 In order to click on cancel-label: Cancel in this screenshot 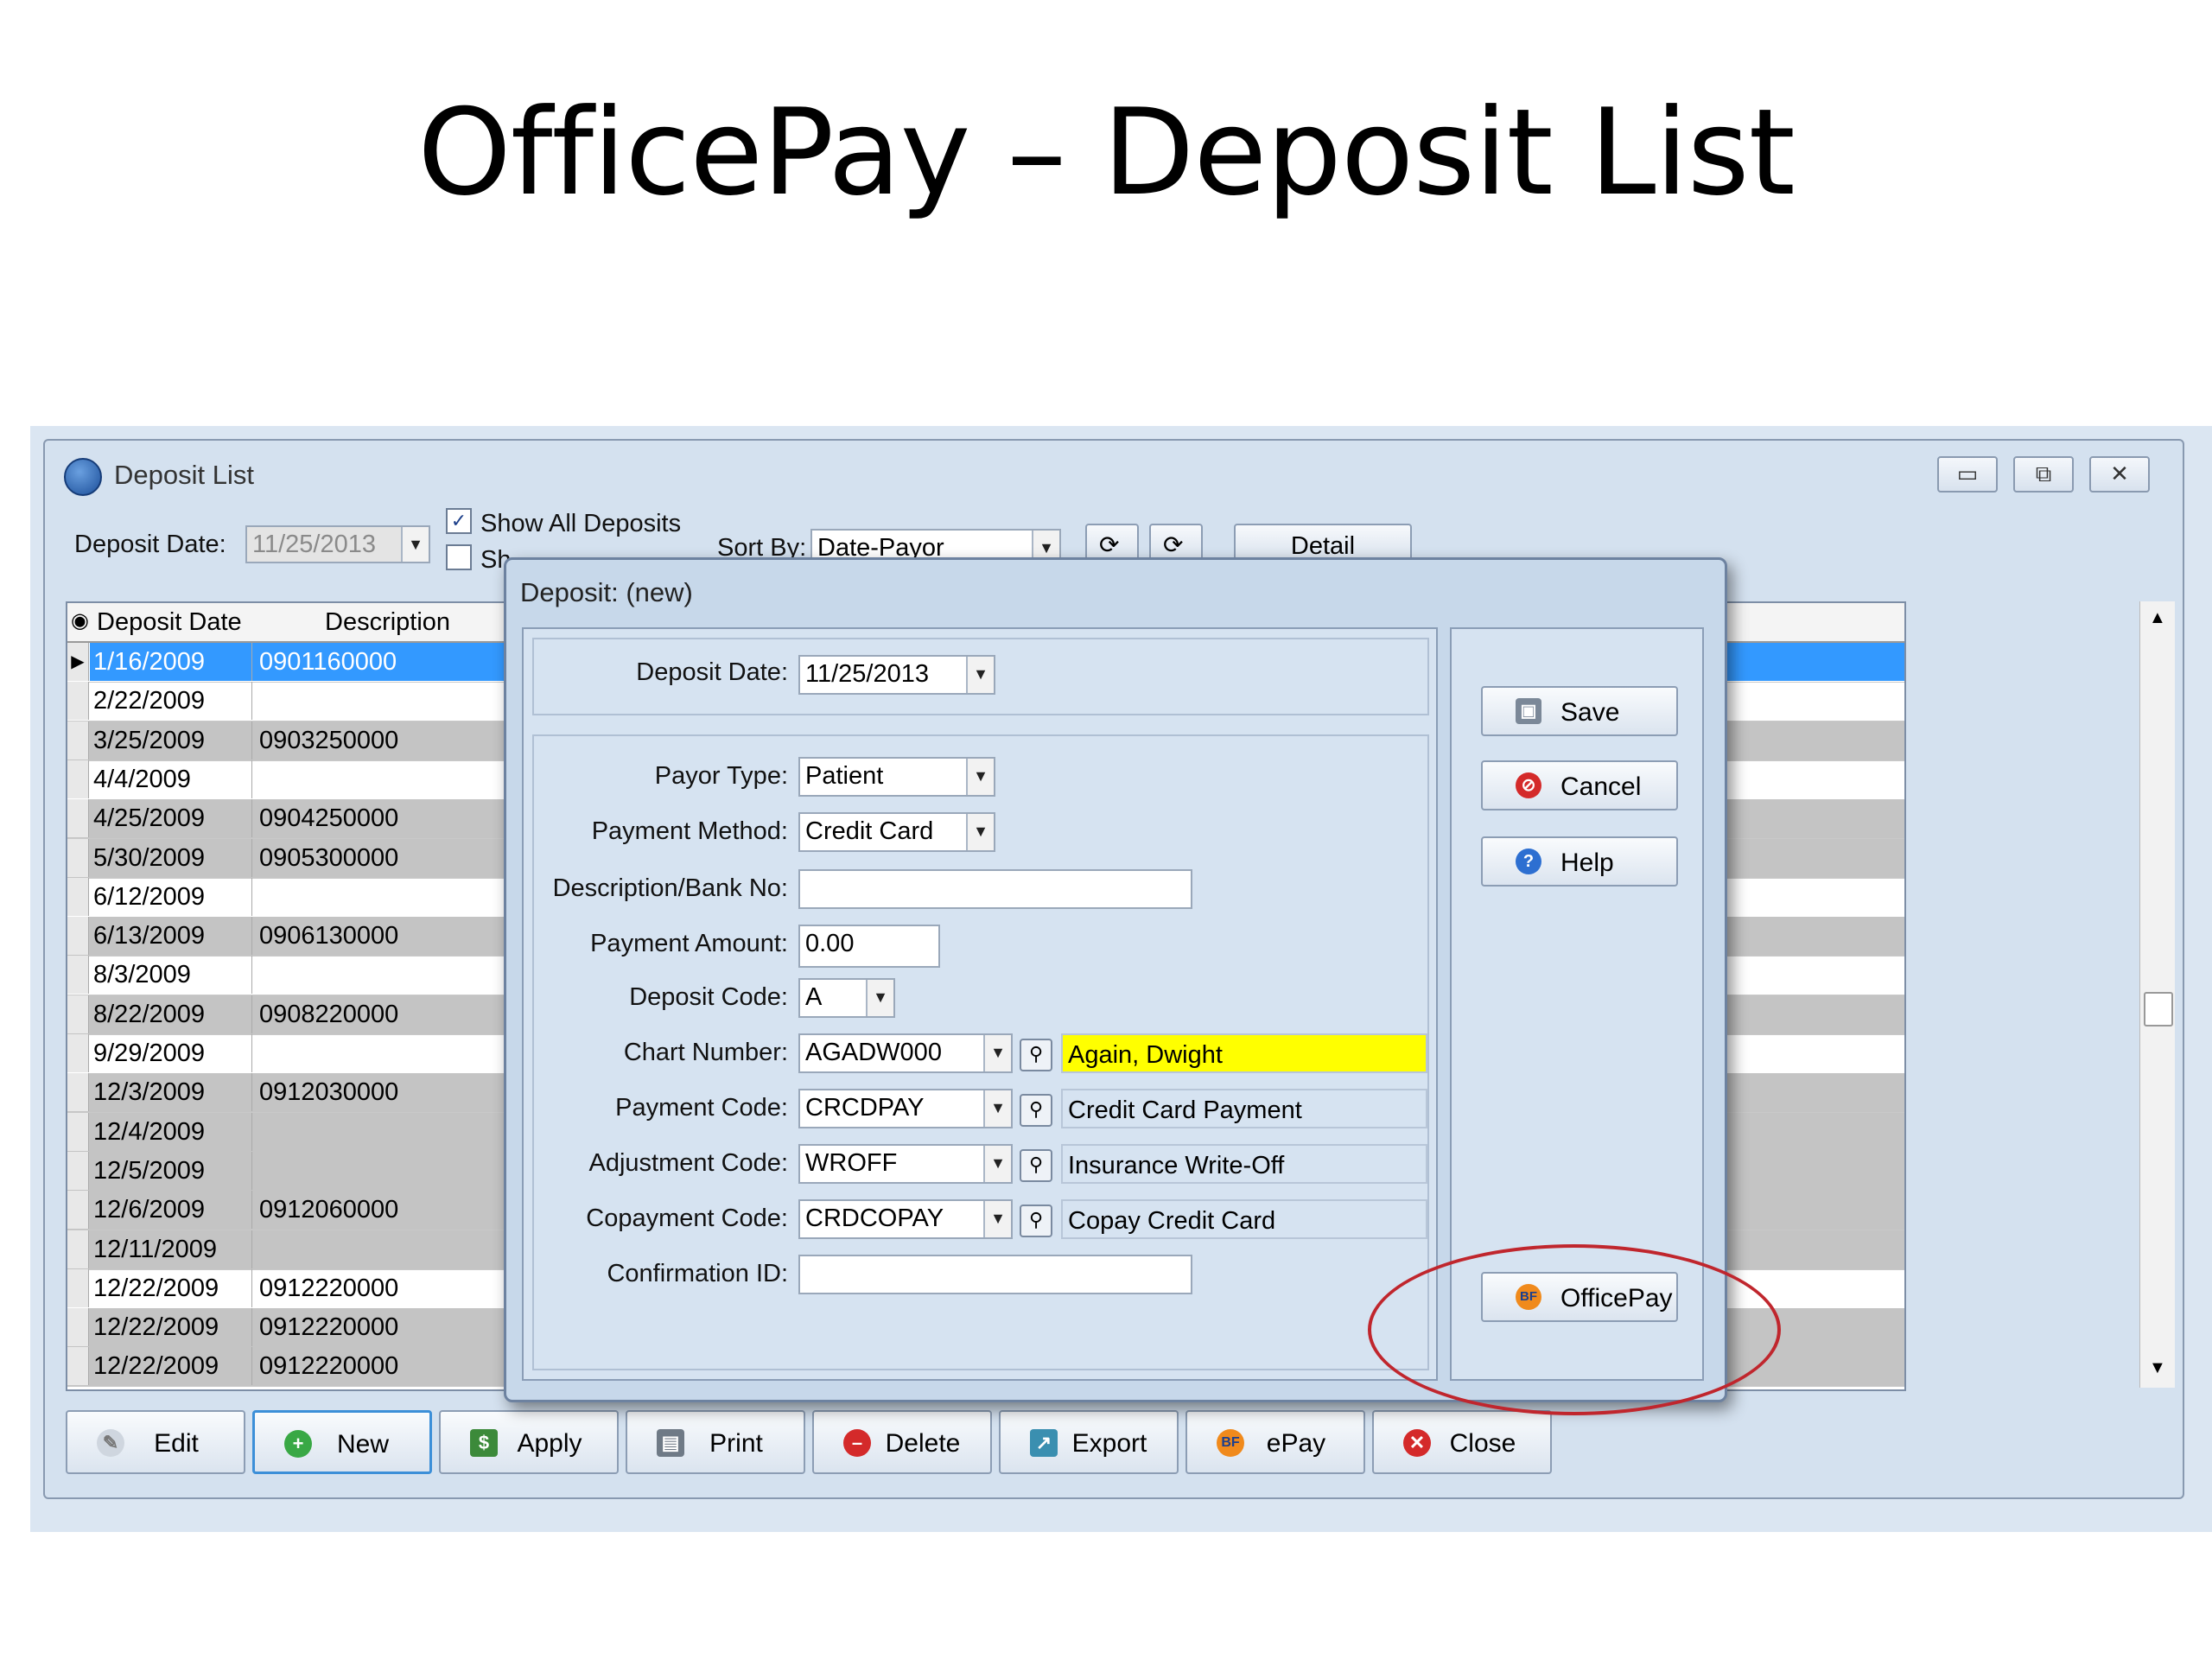, I will do `click(1601, 786)`.